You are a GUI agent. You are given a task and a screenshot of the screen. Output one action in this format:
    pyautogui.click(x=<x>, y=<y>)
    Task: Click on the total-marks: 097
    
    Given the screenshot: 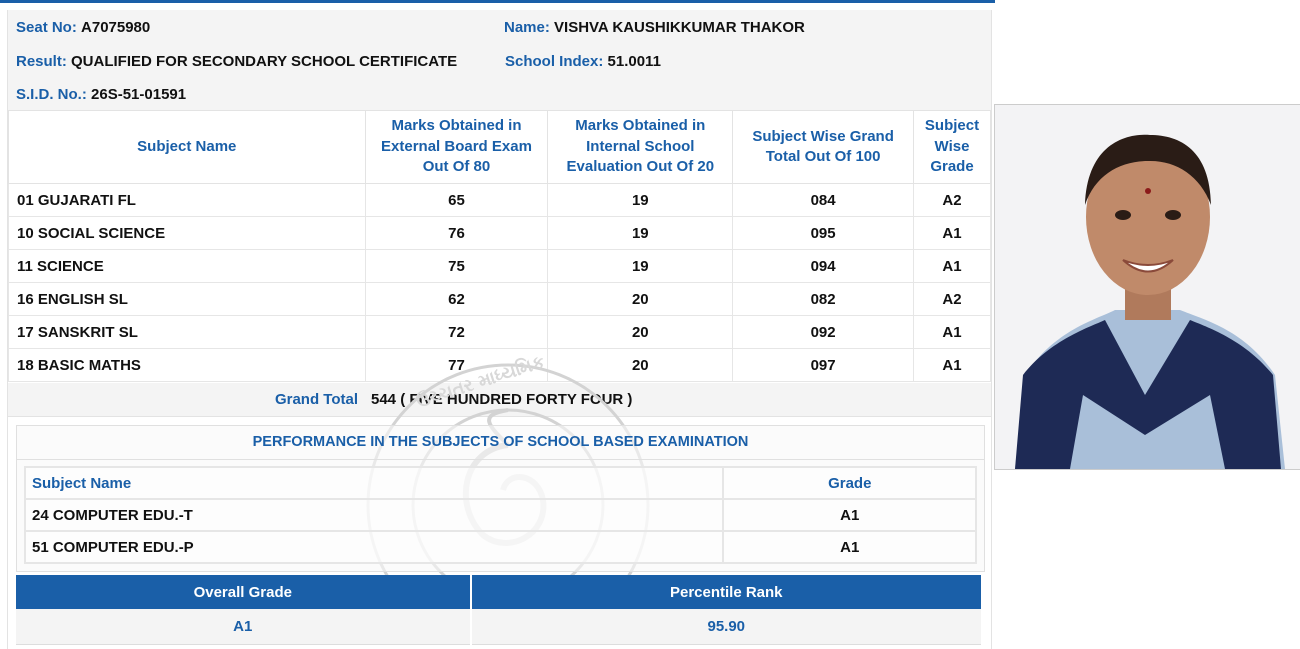 What is the action you would take?
    pyautogui.click(x=823, y=365)
    